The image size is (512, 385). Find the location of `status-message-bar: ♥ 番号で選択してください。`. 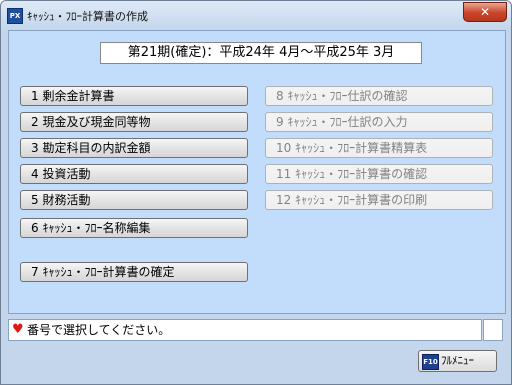

status-message-bar: ♥ 番号で選択してください。 is located at coordinates (245, 330).